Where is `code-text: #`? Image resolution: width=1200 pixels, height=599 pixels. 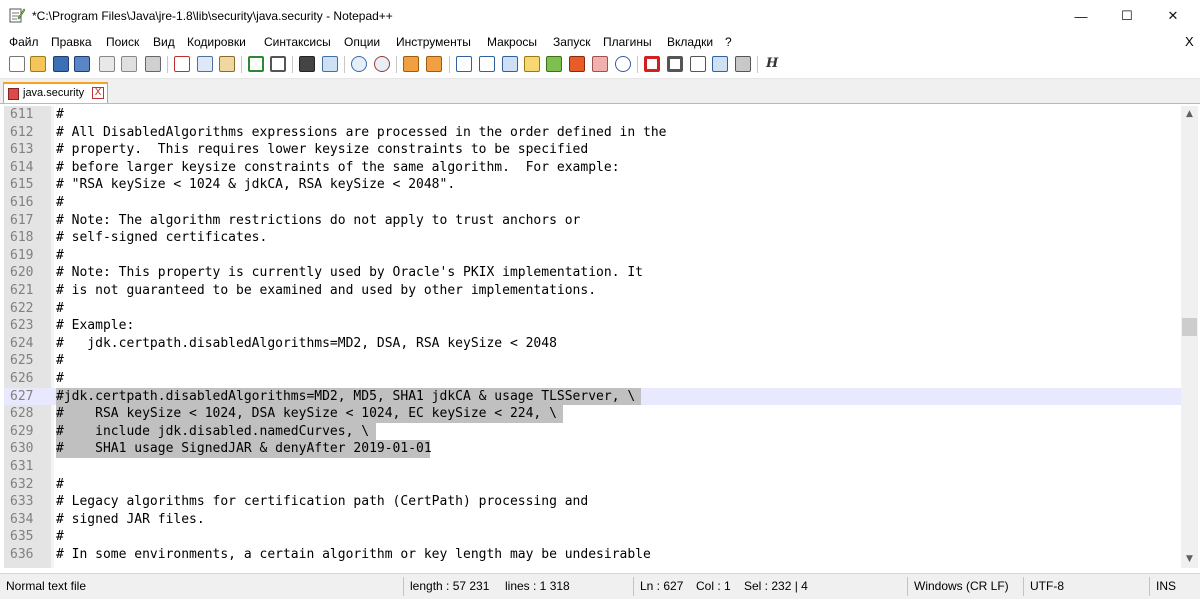 code-text: # is located at coordinates (60, 378).